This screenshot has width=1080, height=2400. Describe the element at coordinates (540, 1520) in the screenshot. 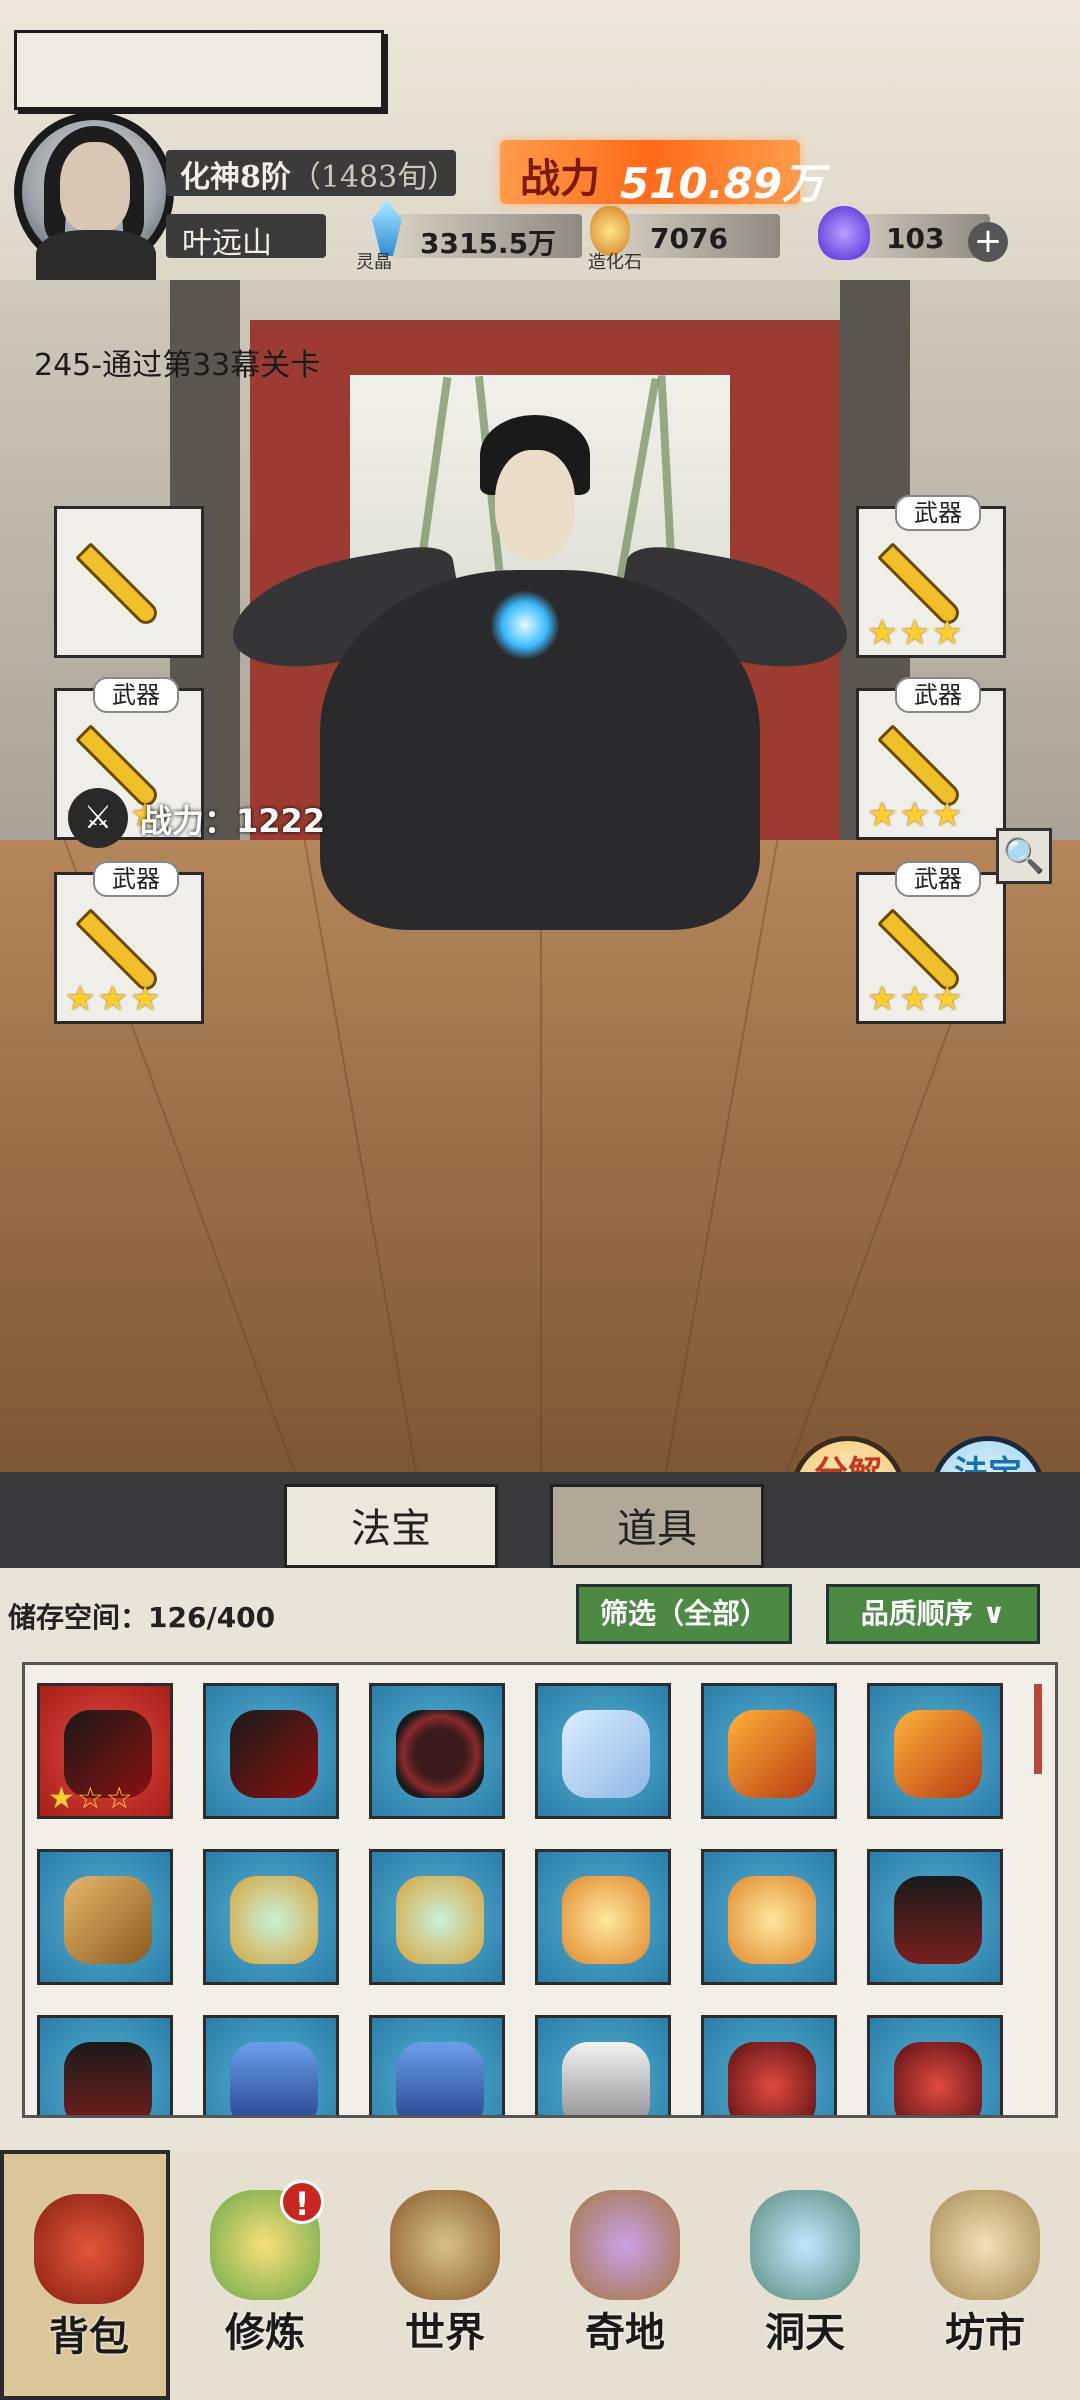

I see `tab-bar` at that location.